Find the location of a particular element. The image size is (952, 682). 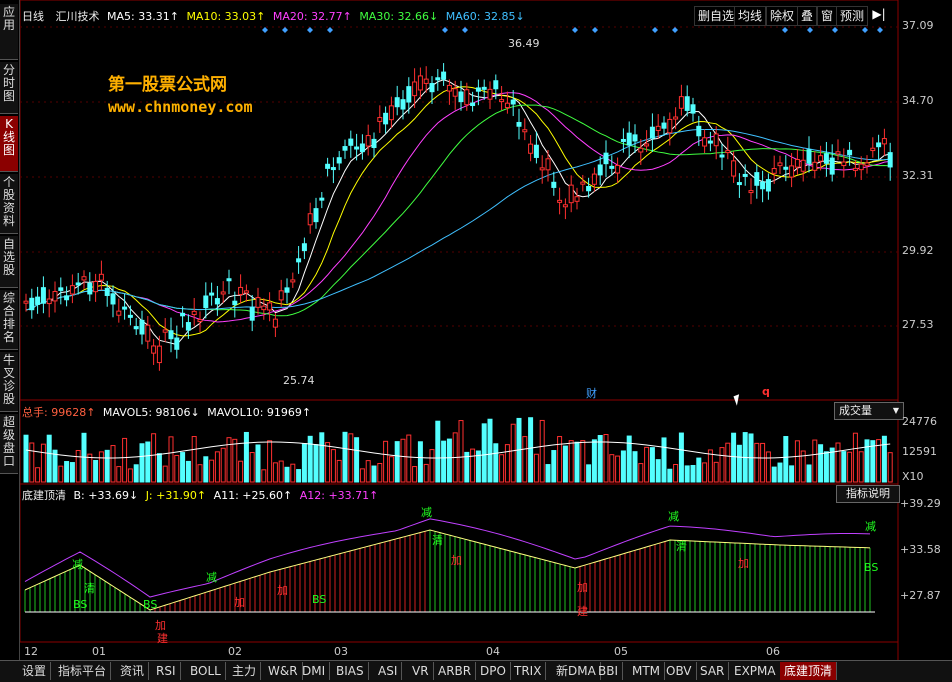

ma5-value: MA5: 33.31↑ is located at coordinates (143, 16).